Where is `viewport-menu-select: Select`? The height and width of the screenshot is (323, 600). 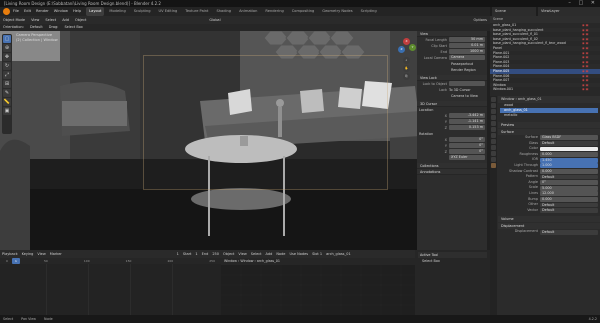
viewport-menu-select: Select is located at coordinates (50, 20).